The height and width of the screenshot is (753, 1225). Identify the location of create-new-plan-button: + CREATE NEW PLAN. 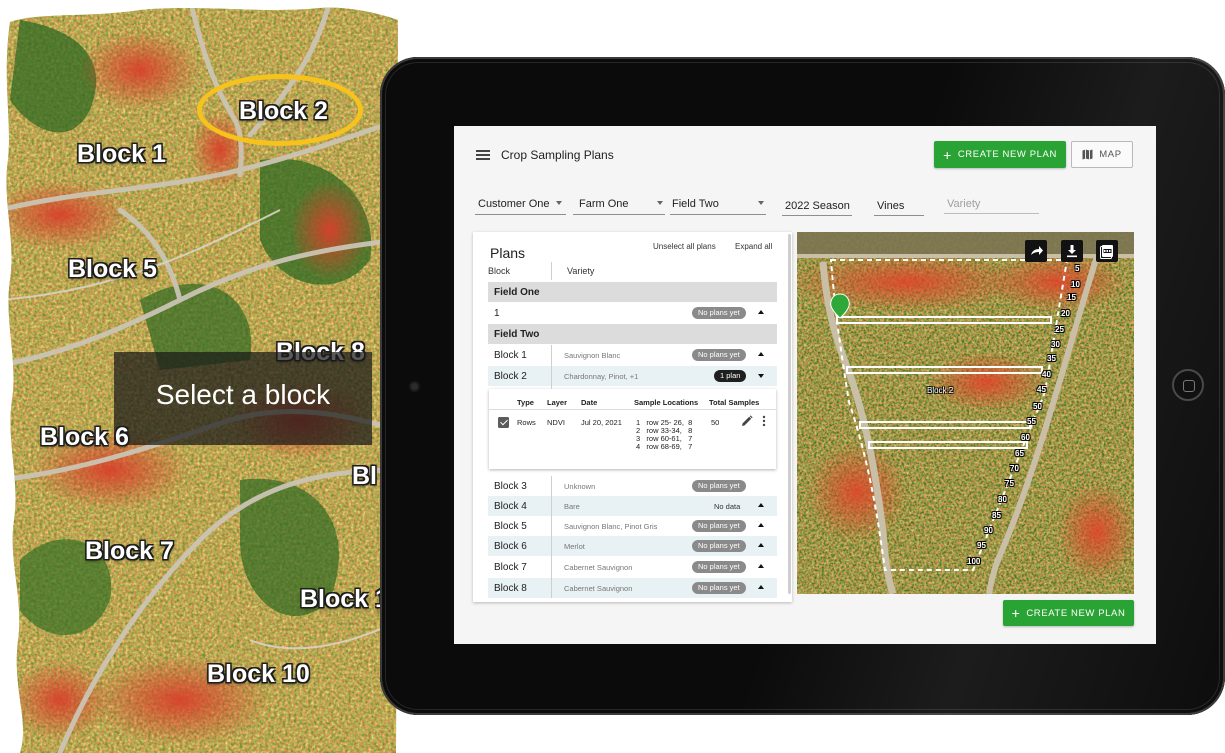
(1000, 154).